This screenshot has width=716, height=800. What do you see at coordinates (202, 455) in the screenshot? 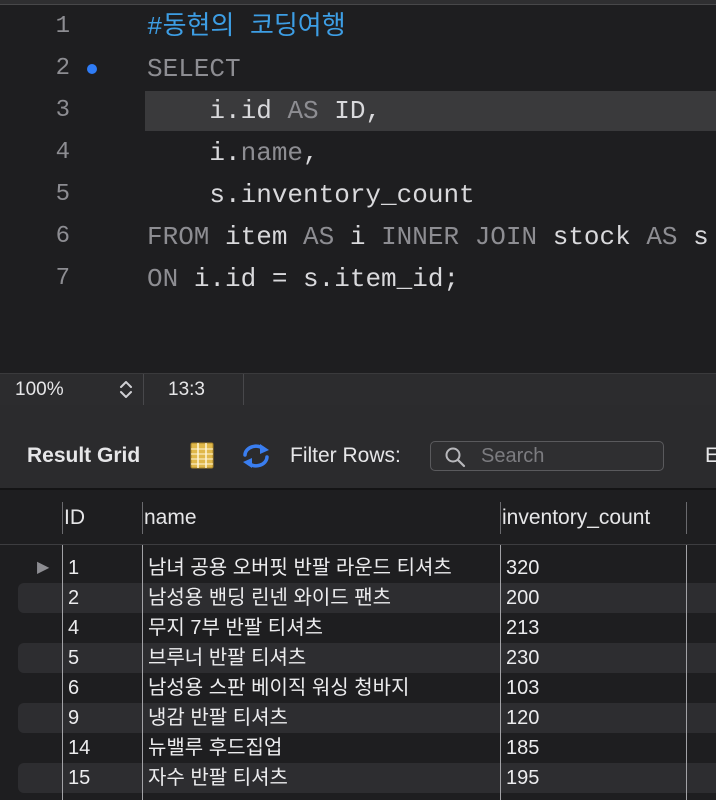
I see `grid-icon` at bounding box center [202, 455].